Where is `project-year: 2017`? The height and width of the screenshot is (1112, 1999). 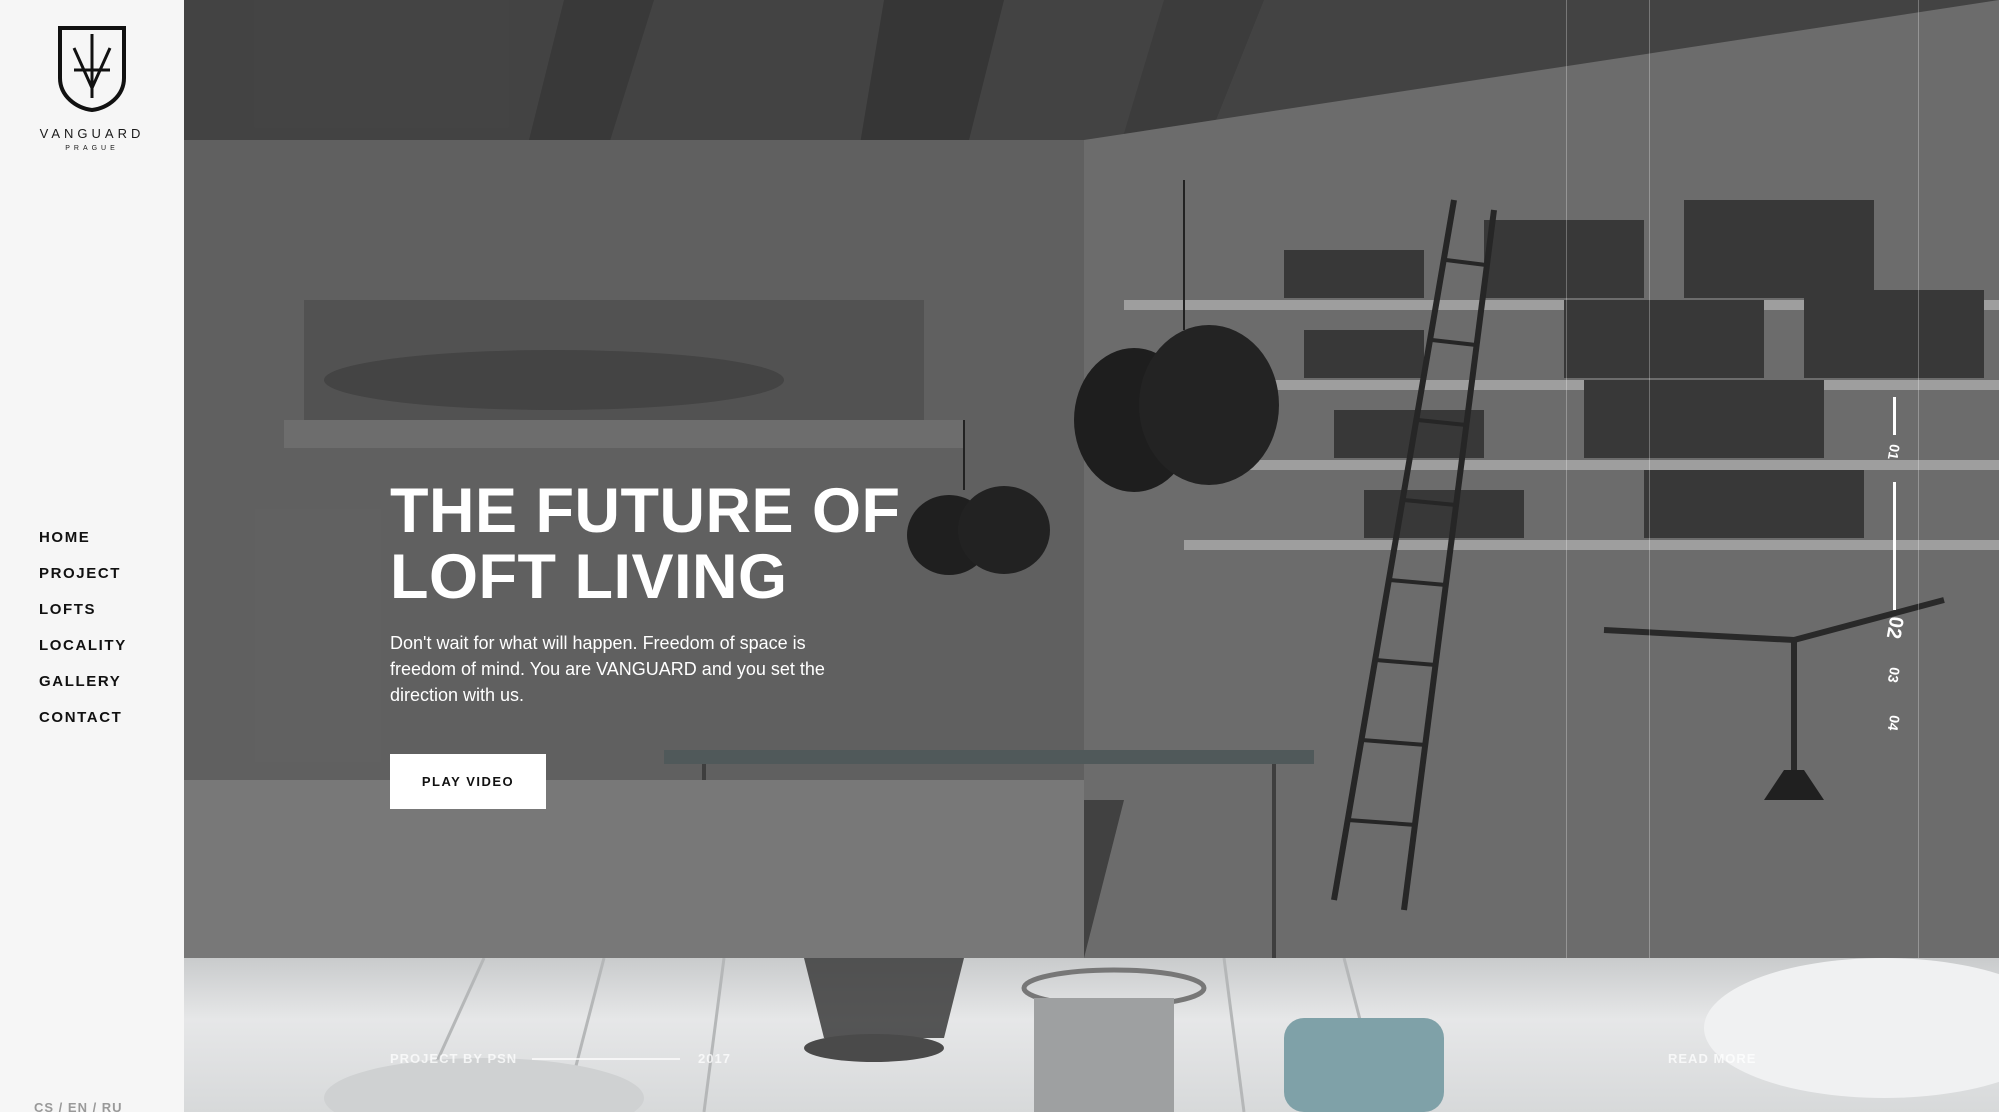
project-year: 2017 is located at coordinates (714, 1058).